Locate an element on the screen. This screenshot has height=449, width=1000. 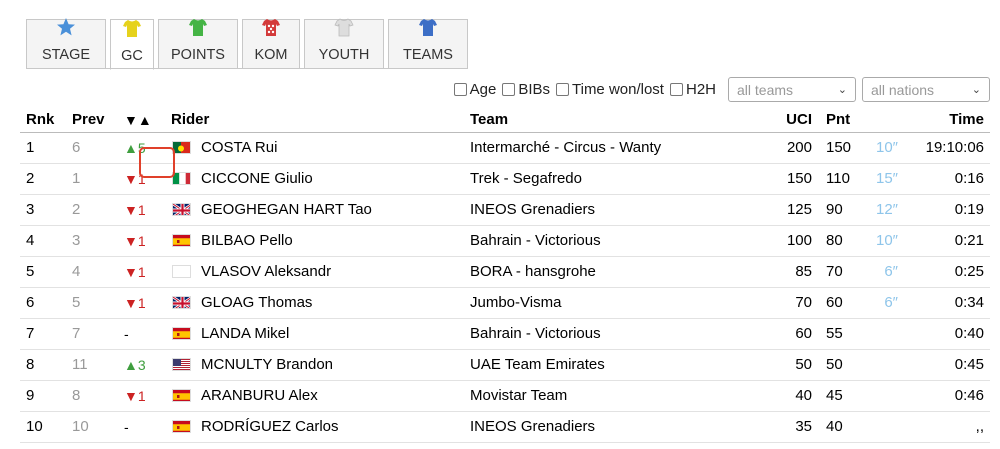
bonus-seconds-cell: 10″ is located at coordinates (887, 147).